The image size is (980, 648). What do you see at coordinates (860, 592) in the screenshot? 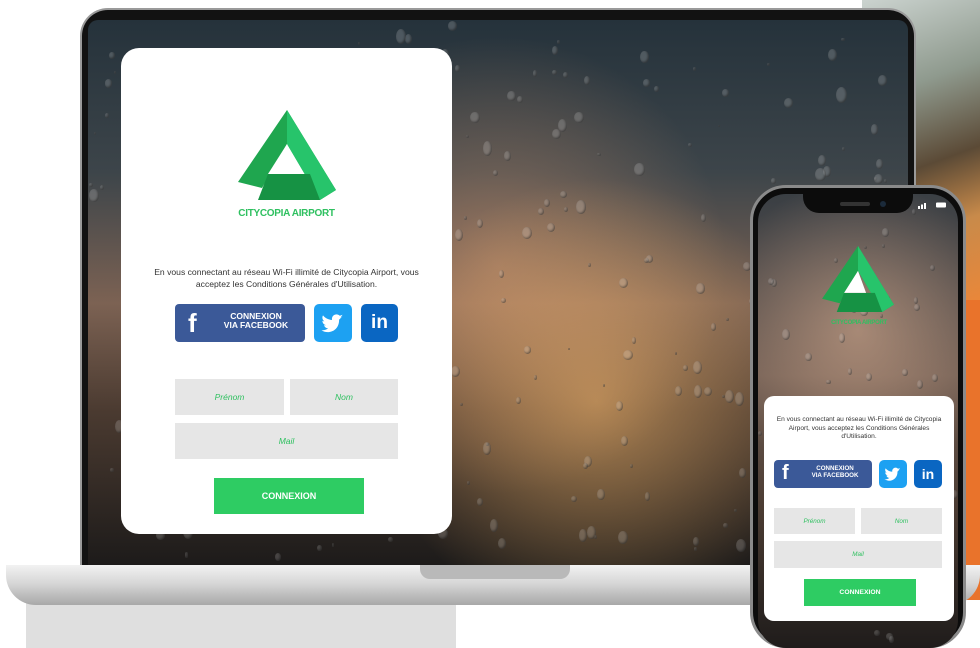
I see `phone-connexion-submit-button: CONNEXION` at bounding box center [860, 592].